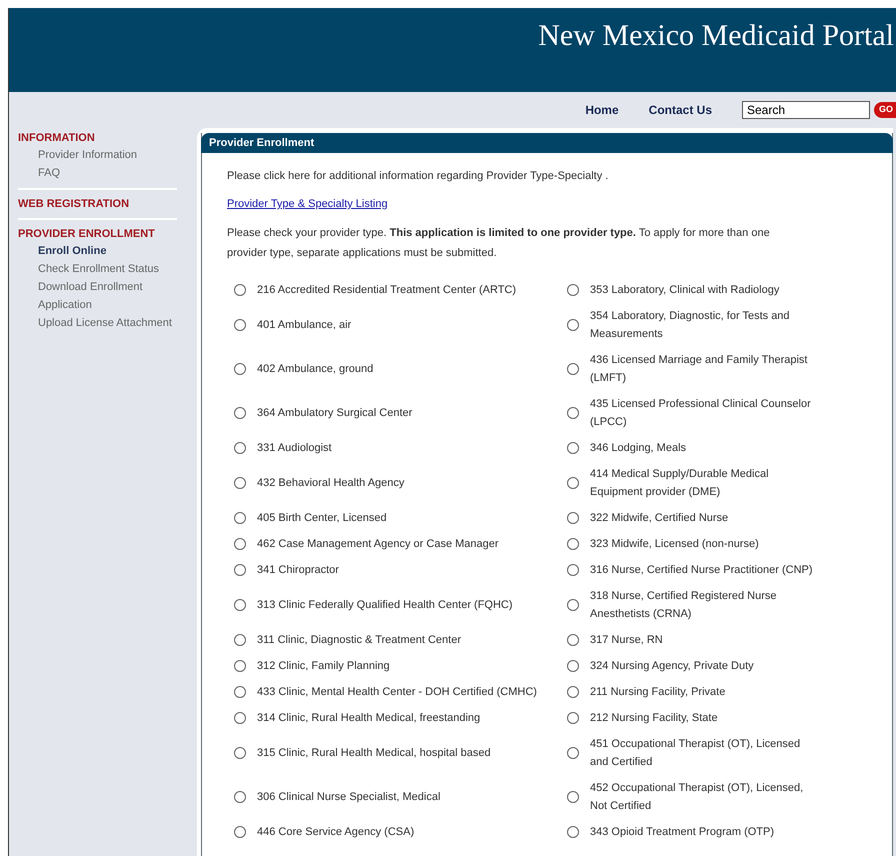 The width and height of the screenshot is (896, 856). I want to click on section-heading: INFORMATION, so click(97, 138).